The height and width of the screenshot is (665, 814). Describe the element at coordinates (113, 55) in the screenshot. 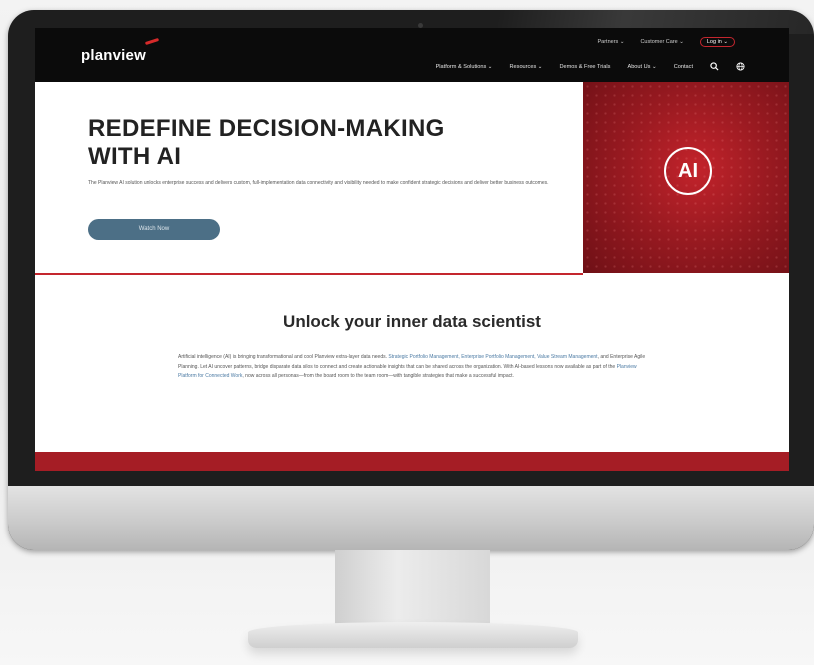

I see `logo-text: planview` at that location.